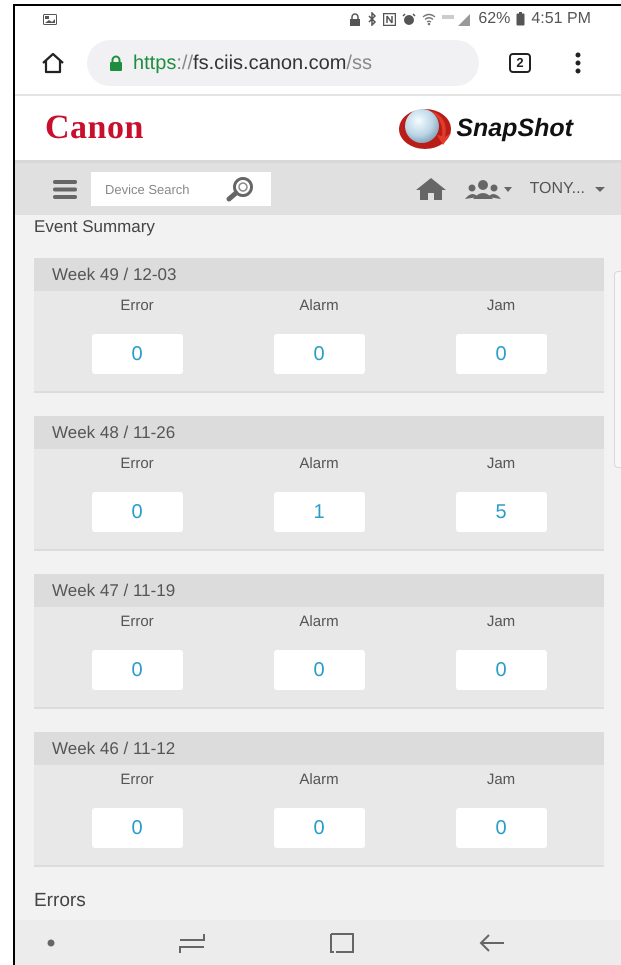  I want to click on dot-icon, so click(51, 942).